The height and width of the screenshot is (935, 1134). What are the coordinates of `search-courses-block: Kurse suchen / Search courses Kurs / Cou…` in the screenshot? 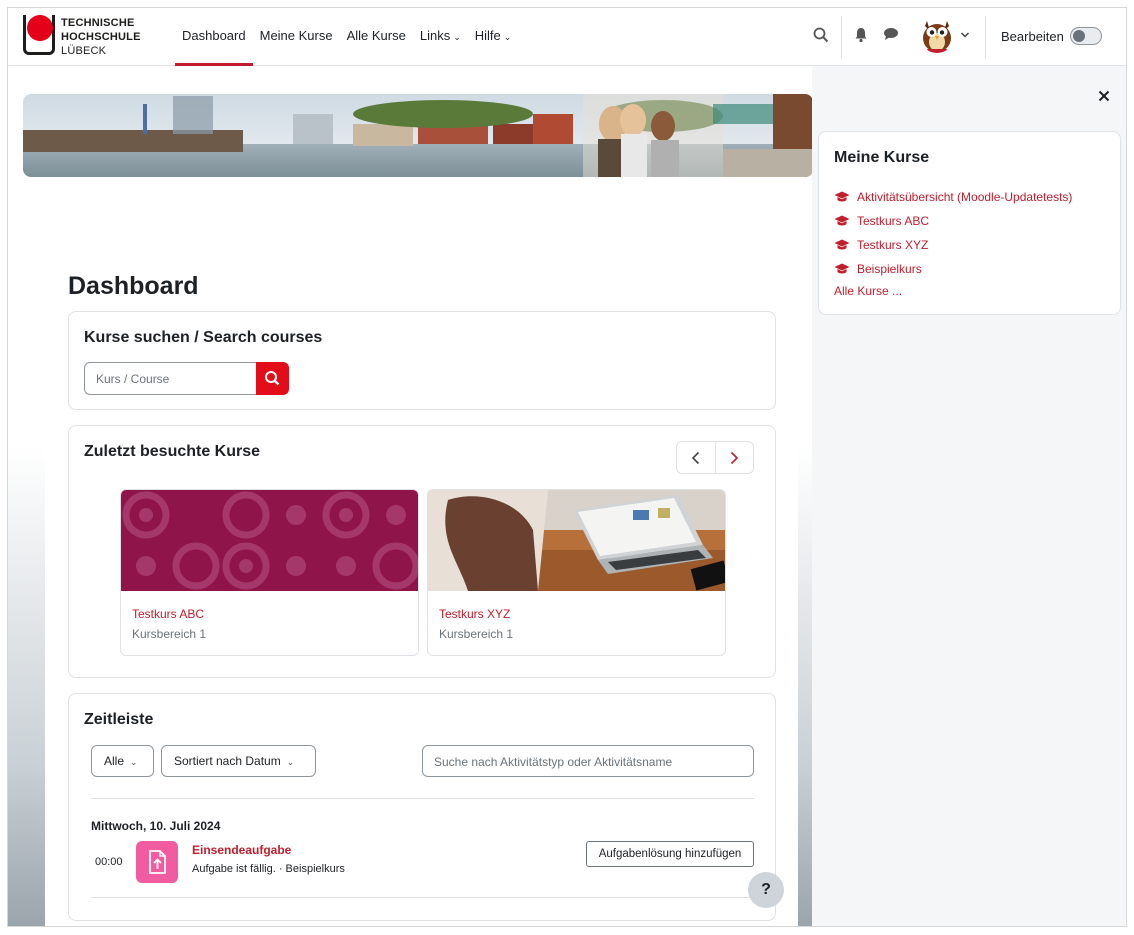 It's located at (422, 360).